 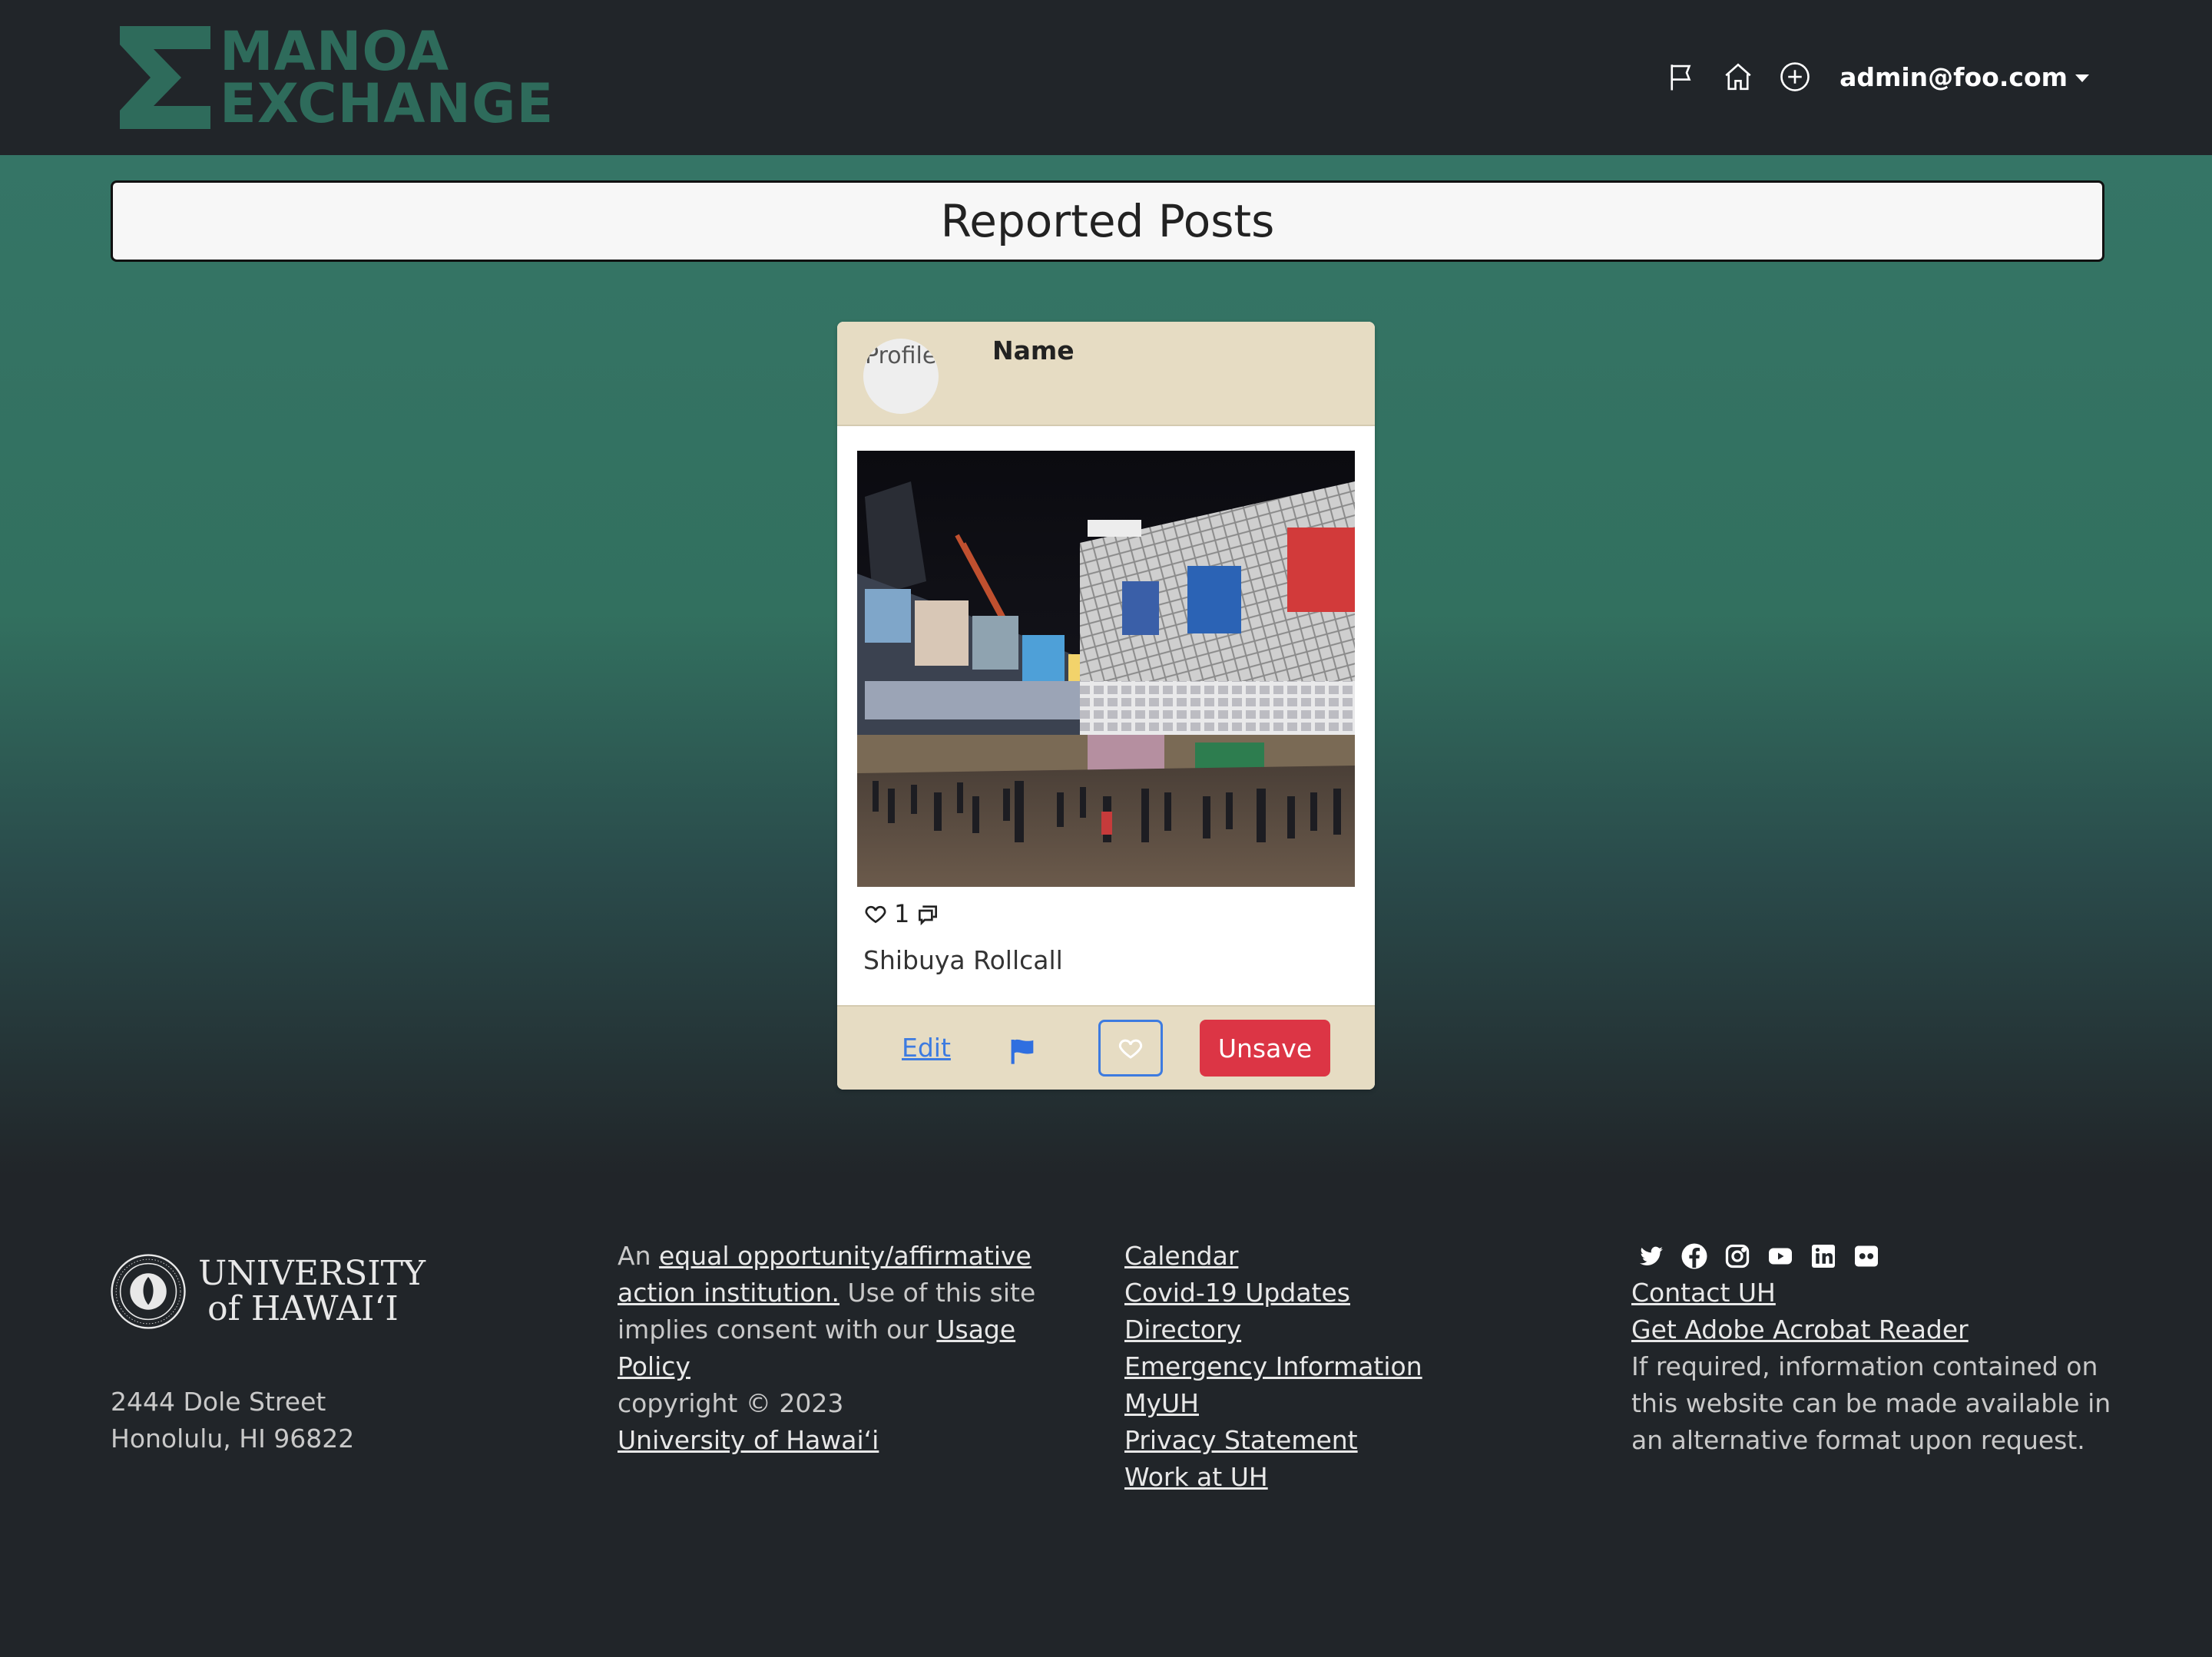 I want to click on plus-circle-icon, so click(x=1795, y=77).